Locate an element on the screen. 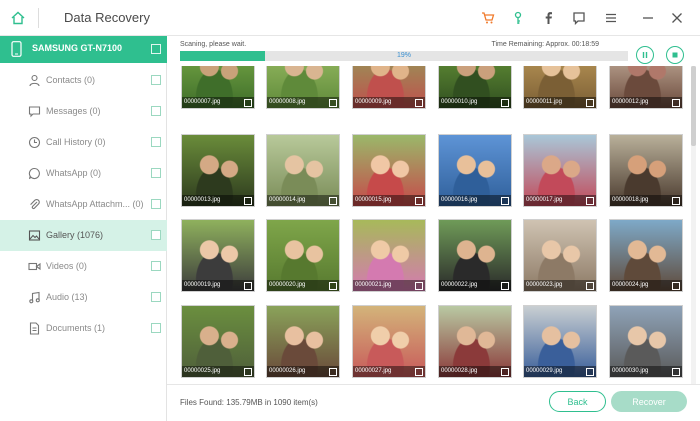 Image resolution: width=700 pixels, height=421 pixels. photo-thumbnail: 00000027.jpg is located at coordinates (389, 341).